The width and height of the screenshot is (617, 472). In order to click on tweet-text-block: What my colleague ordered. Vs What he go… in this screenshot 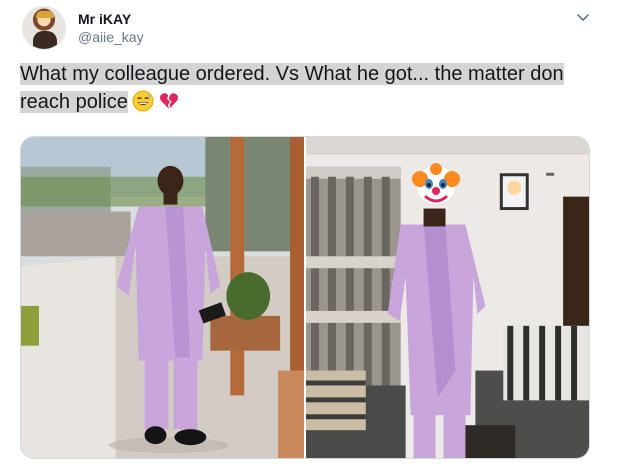, I will do `click(312, 90)`.